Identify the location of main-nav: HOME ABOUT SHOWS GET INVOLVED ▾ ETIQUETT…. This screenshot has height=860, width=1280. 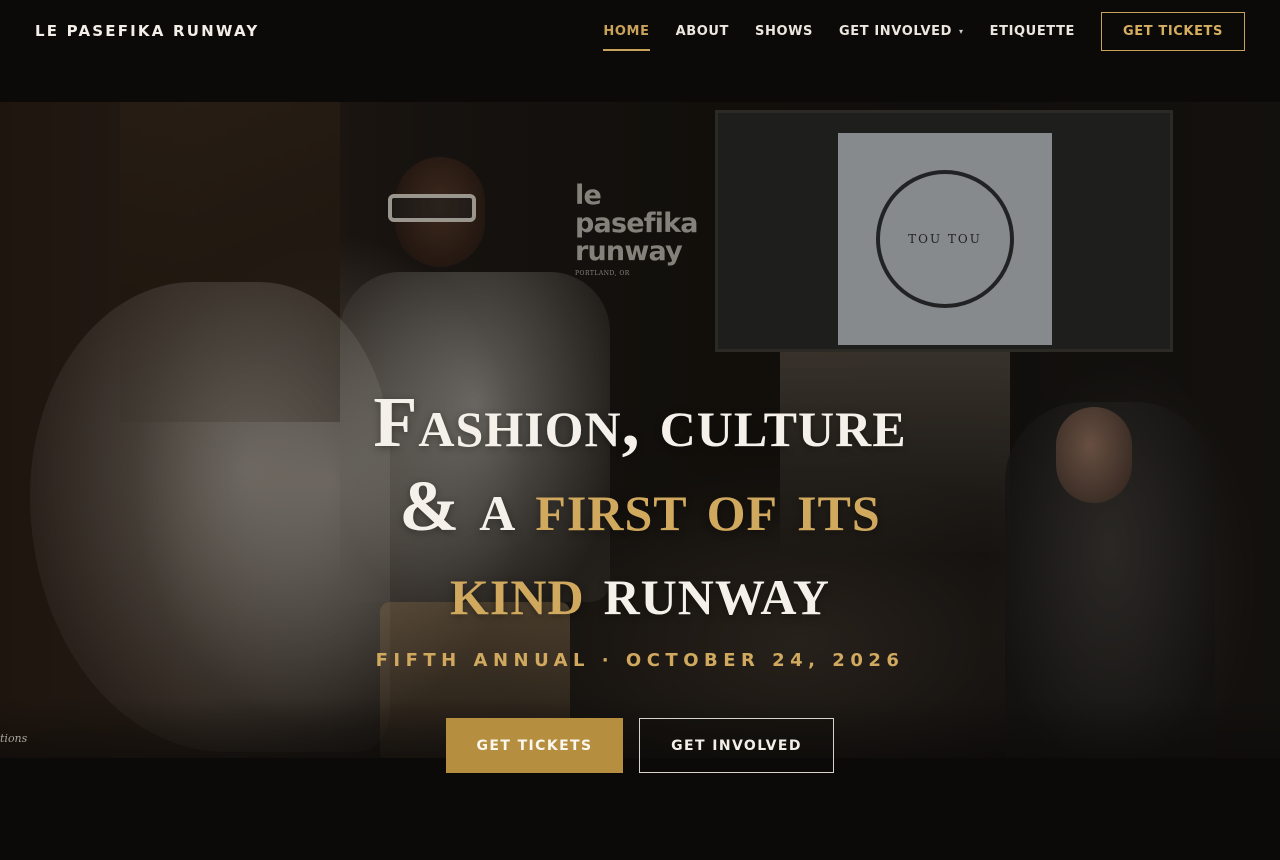
(911, 31).